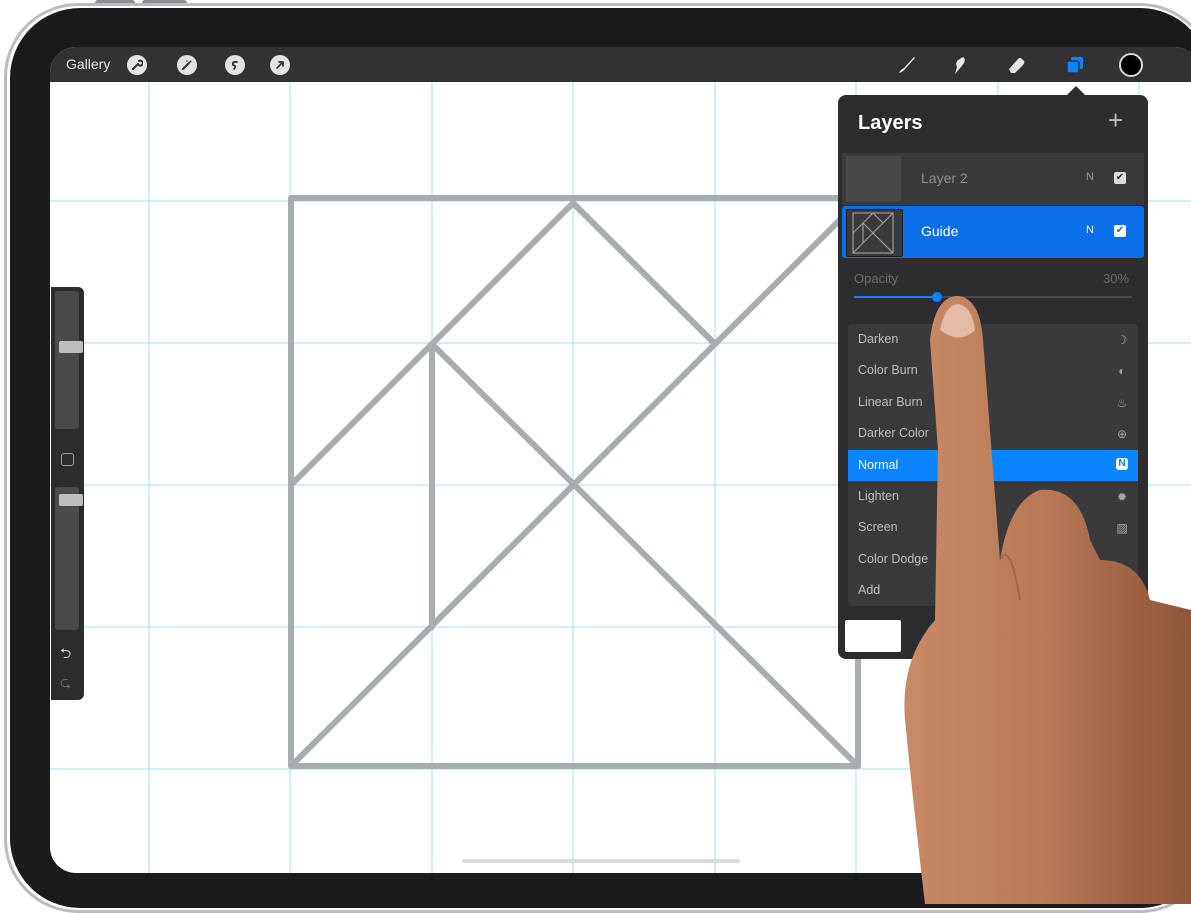 The width and height of the screenshot is (1191, 913). I want to click on opacity-label: Opacity, so click(876, 278).